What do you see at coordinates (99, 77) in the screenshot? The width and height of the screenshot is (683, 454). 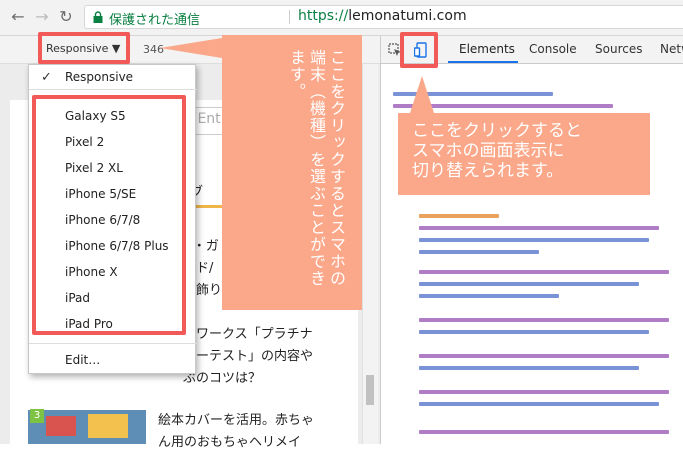 I see `menu-item-responsive: Responsive` at bounding box center [99, 77].